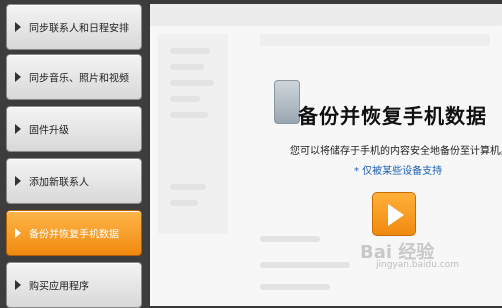  I want to click on sidebar-item-label: 添加新联系人, so click(59, 183).